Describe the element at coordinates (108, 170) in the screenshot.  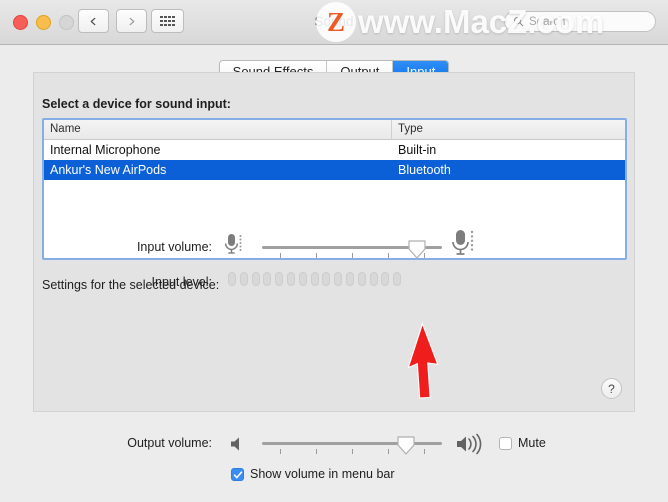
I see `device-name: Ankur's New AirPods` at that location.